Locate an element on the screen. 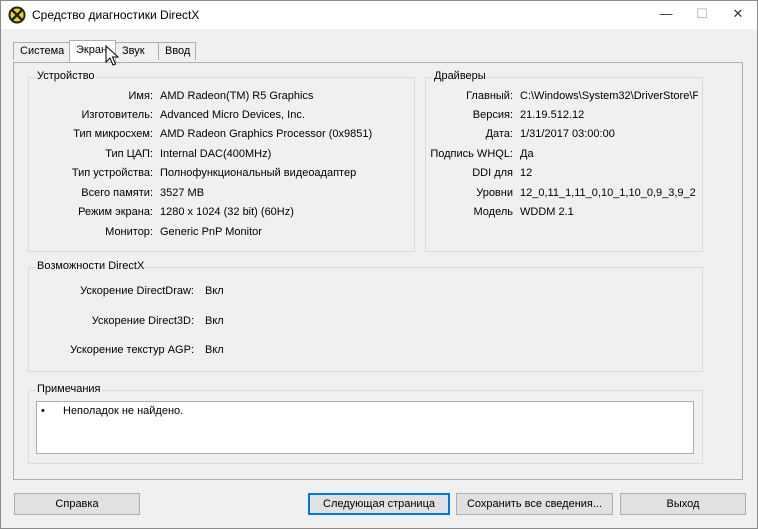 This screenshot has height=529, width=758. device-total-memory-value: 3527 MB is located at coordinates (182, 193).